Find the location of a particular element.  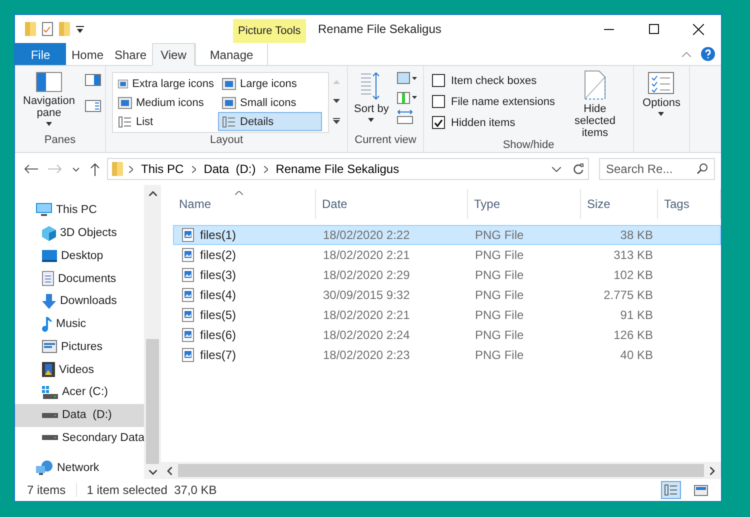

column-header: Name is located at coordinates (244, 204).